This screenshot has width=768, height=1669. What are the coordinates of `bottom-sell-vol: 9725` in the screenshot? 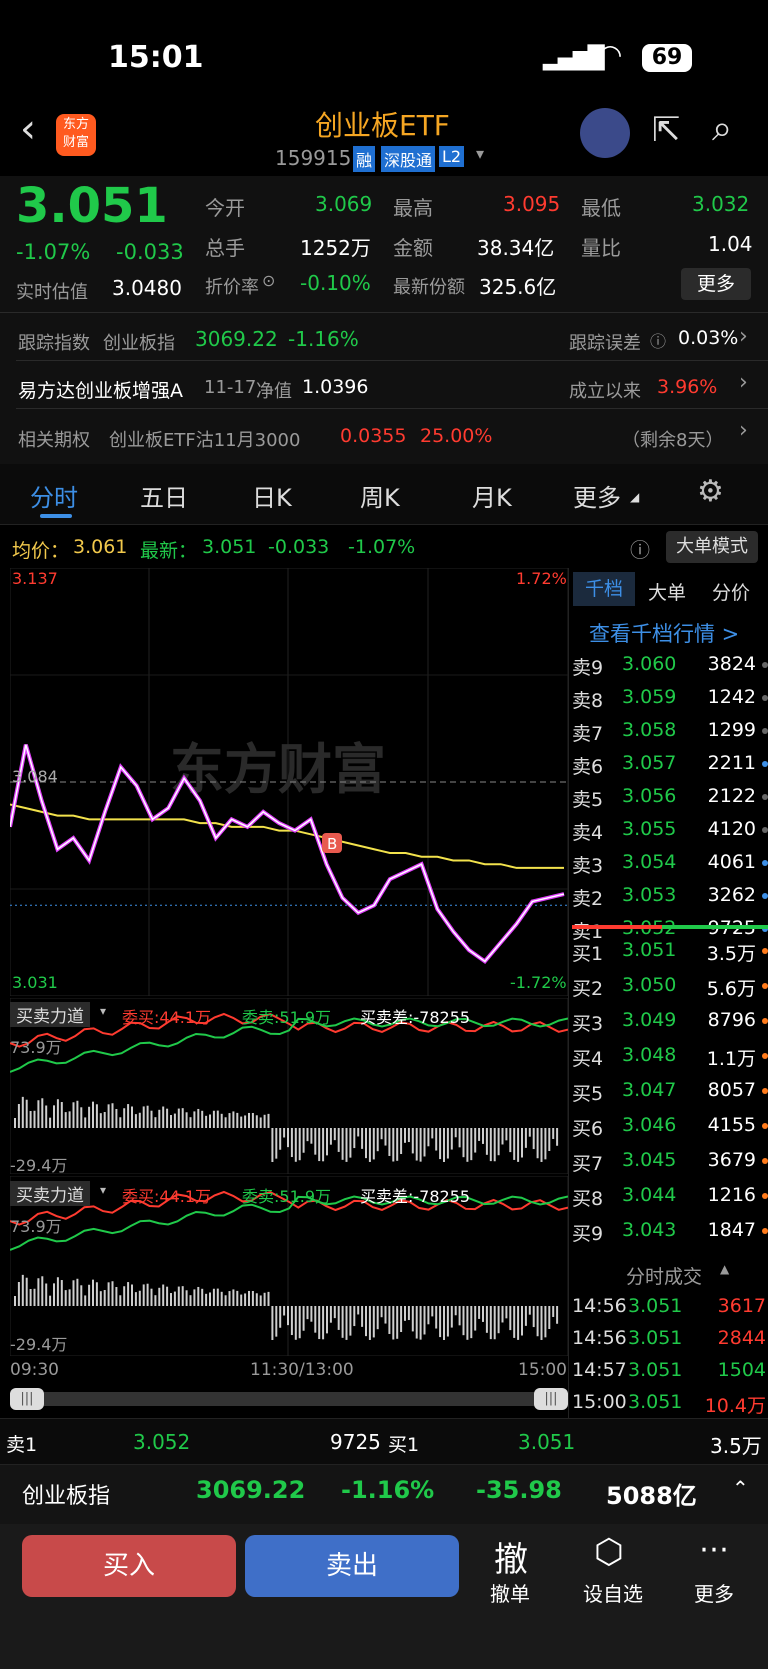 It's located at (355, 1442).